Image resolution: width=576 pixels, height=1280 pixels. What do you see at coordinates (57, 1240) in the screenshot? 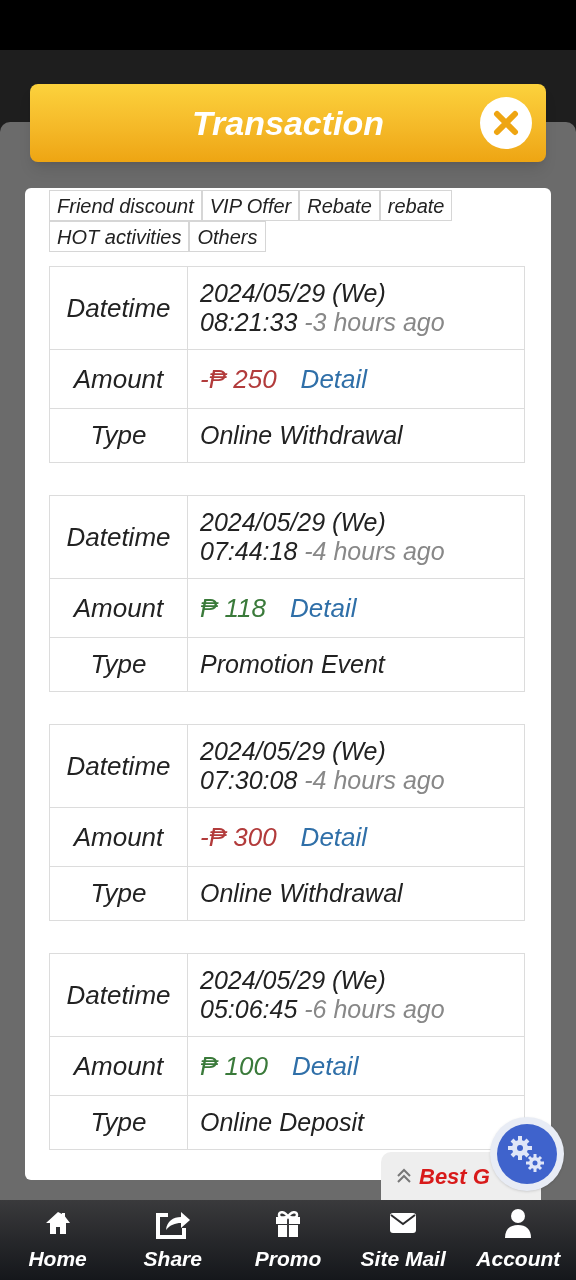
I see `nav-item: Home` at bounding box center [57, 1240].